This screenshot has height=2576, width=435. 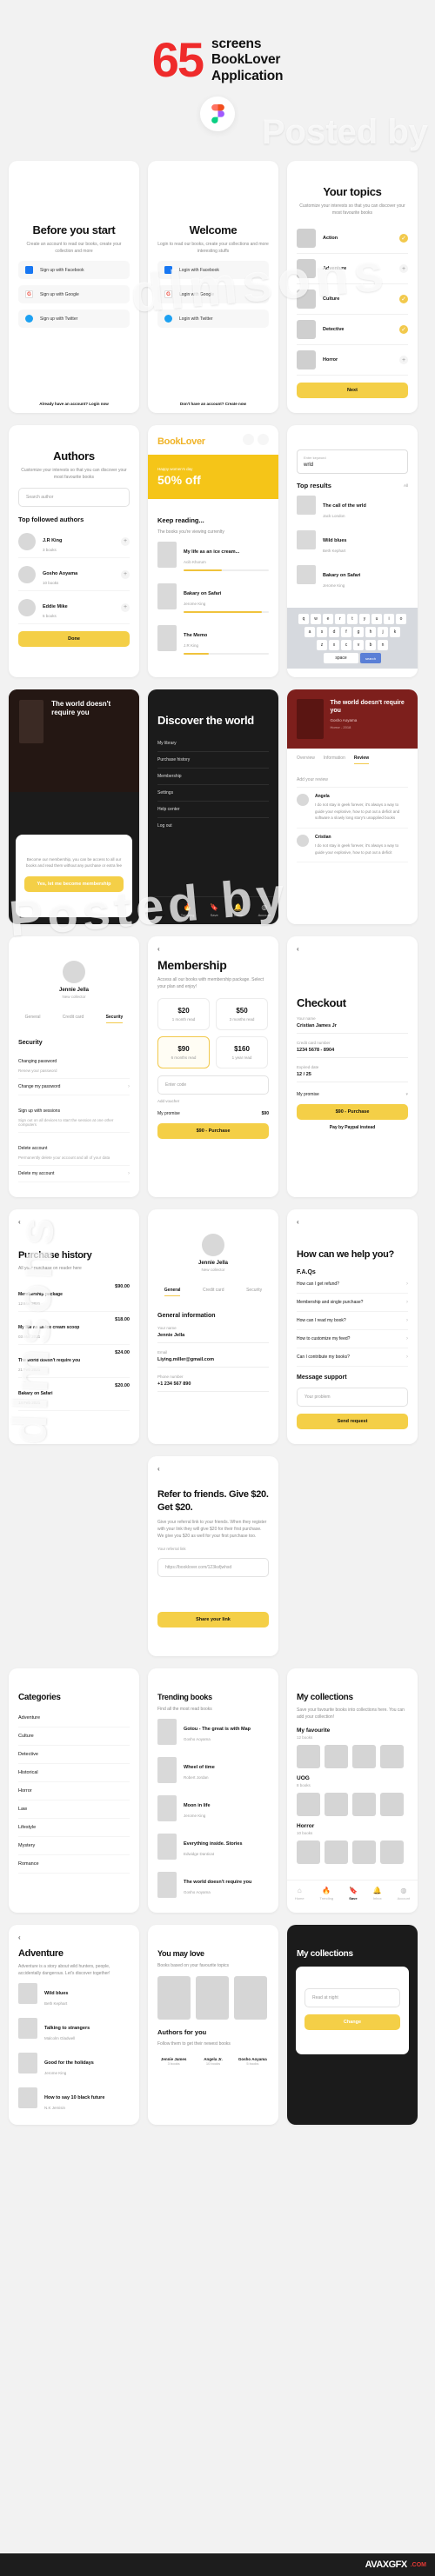 I want to click on field-value: +1 234 567 890, so click(x=213, y=1386).